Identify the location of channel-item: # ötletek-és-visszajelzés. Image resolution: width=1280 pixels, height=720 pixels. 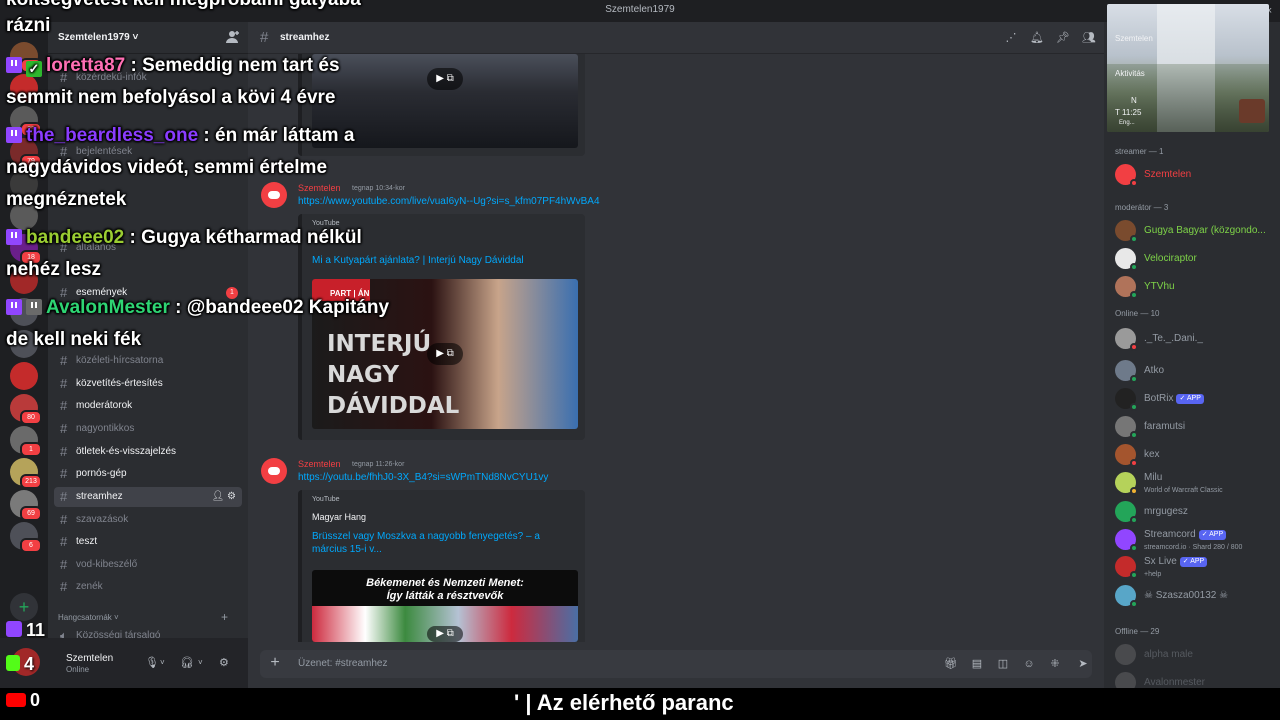
(148, 452).